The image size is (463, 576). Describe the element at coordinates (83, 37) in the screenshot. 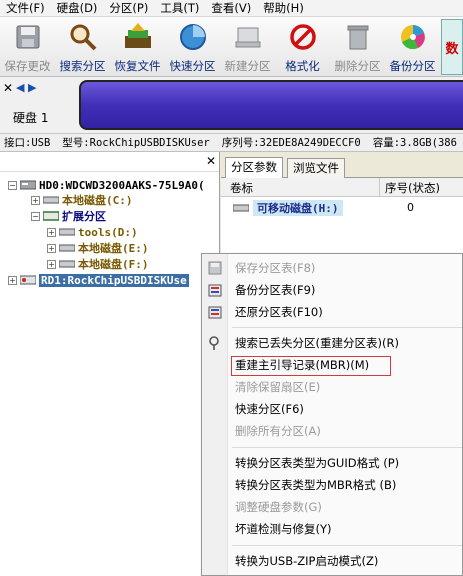

I see `magnifier-icon` at that location.